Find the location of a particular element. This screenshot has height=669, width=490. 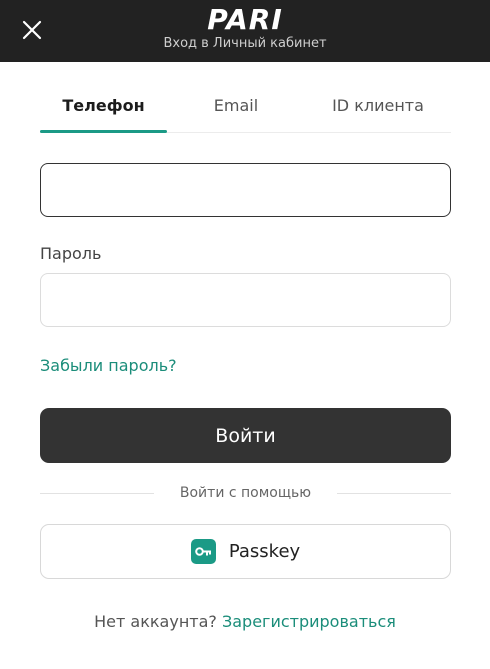

pari-logo: PARI is located at coordinates (245, 19).